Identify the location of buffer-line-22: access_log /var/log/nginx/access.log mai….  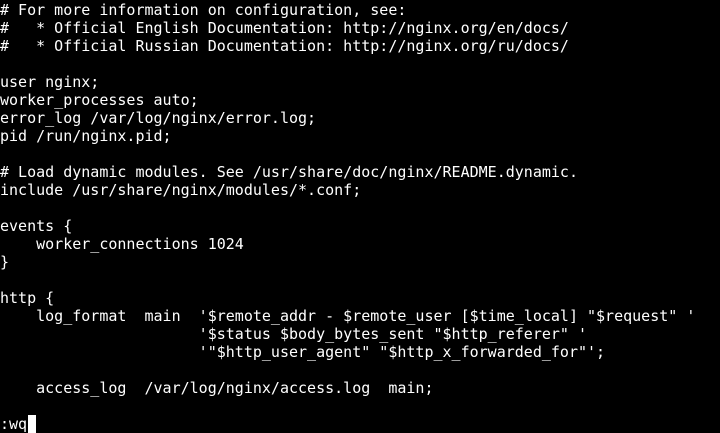
(217, 388).